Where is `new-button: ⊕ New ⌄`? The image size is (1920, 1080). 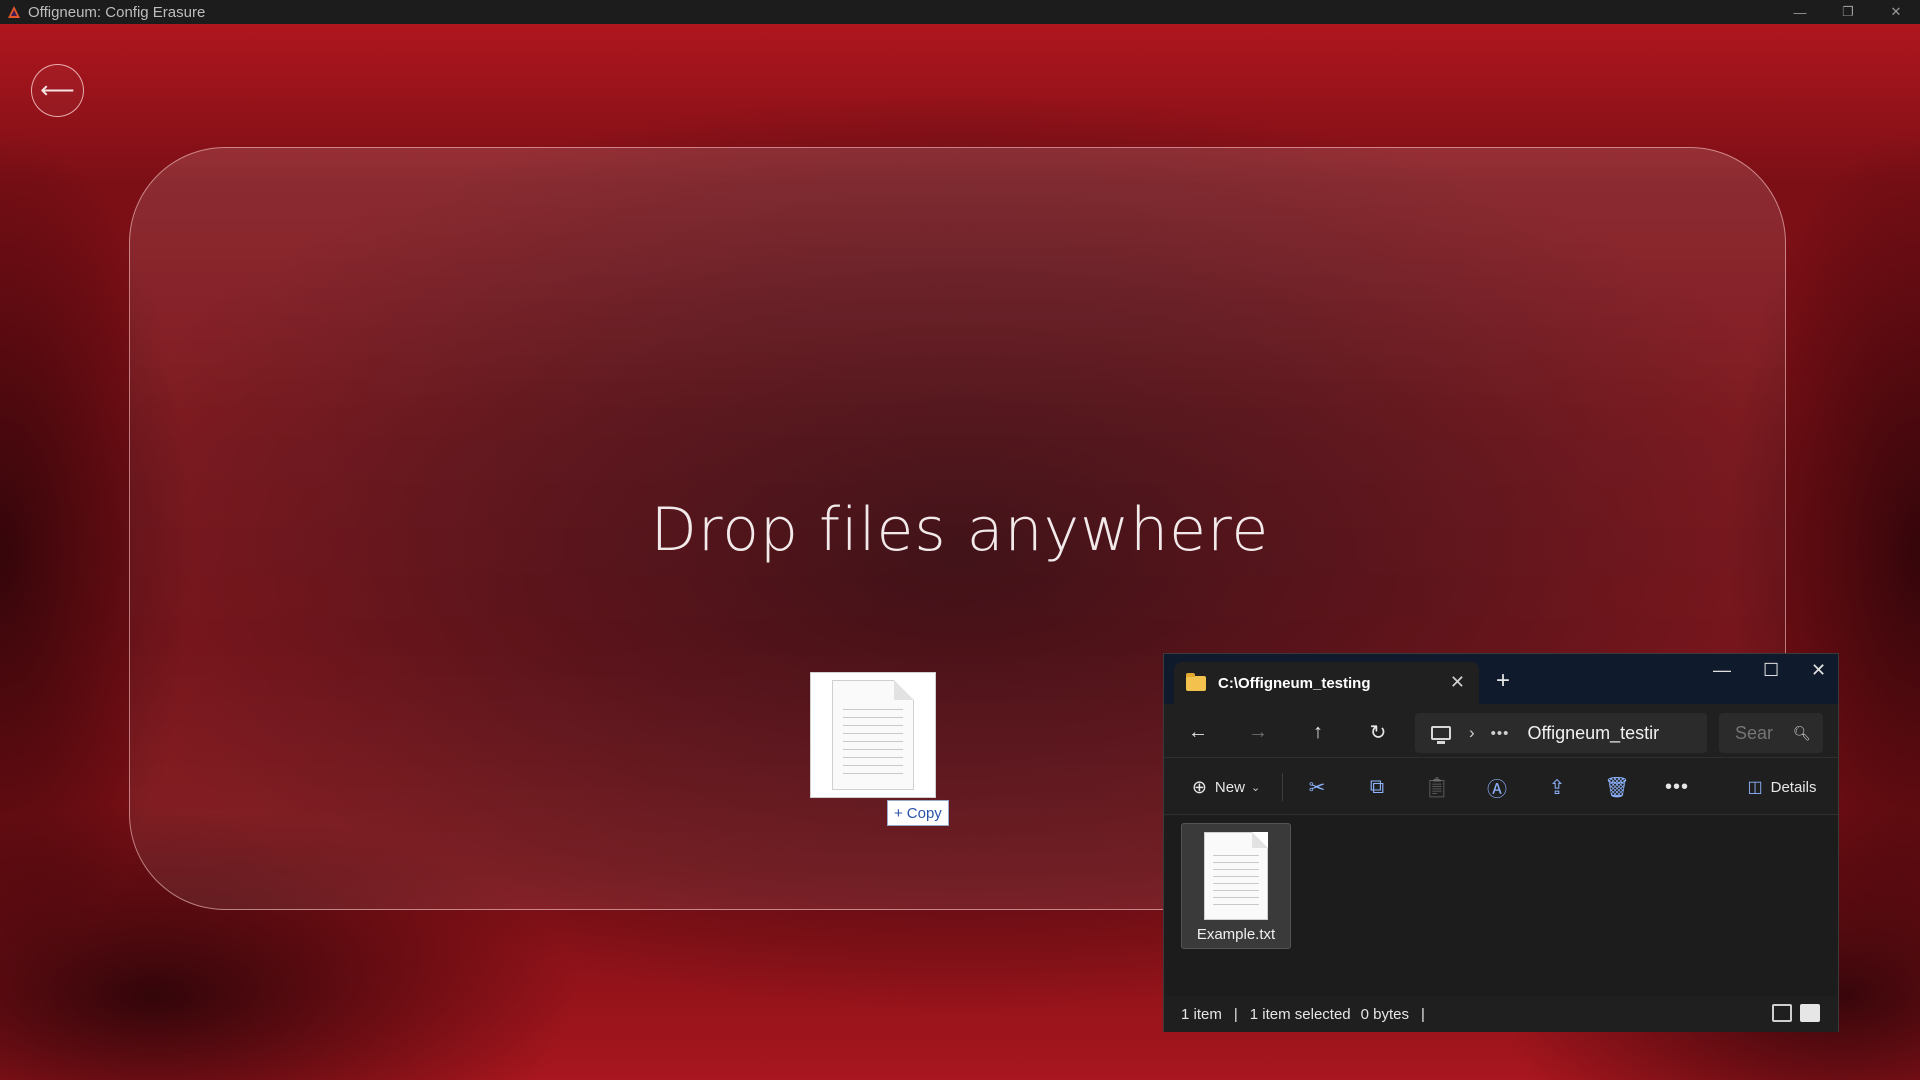 new-button: ⊕ New ⌄ is located at coordinates (1226, 787).